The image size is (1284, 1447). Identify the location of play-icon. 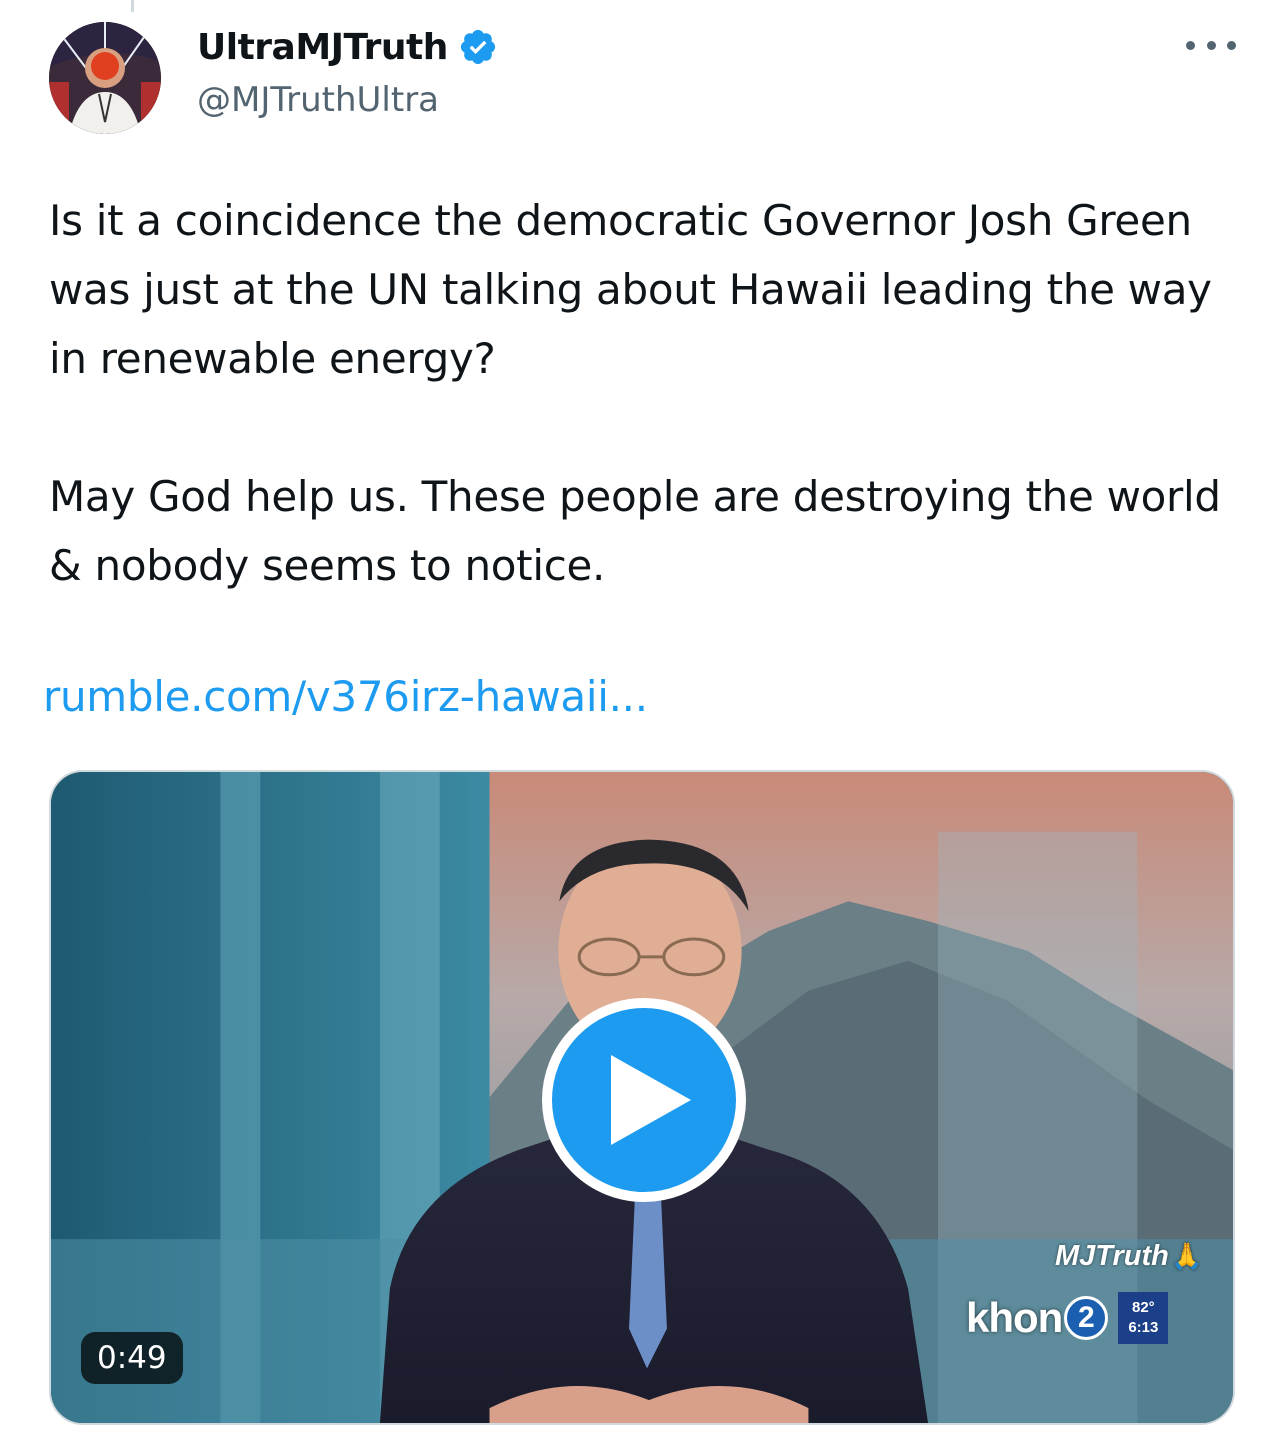
(644, 1100).